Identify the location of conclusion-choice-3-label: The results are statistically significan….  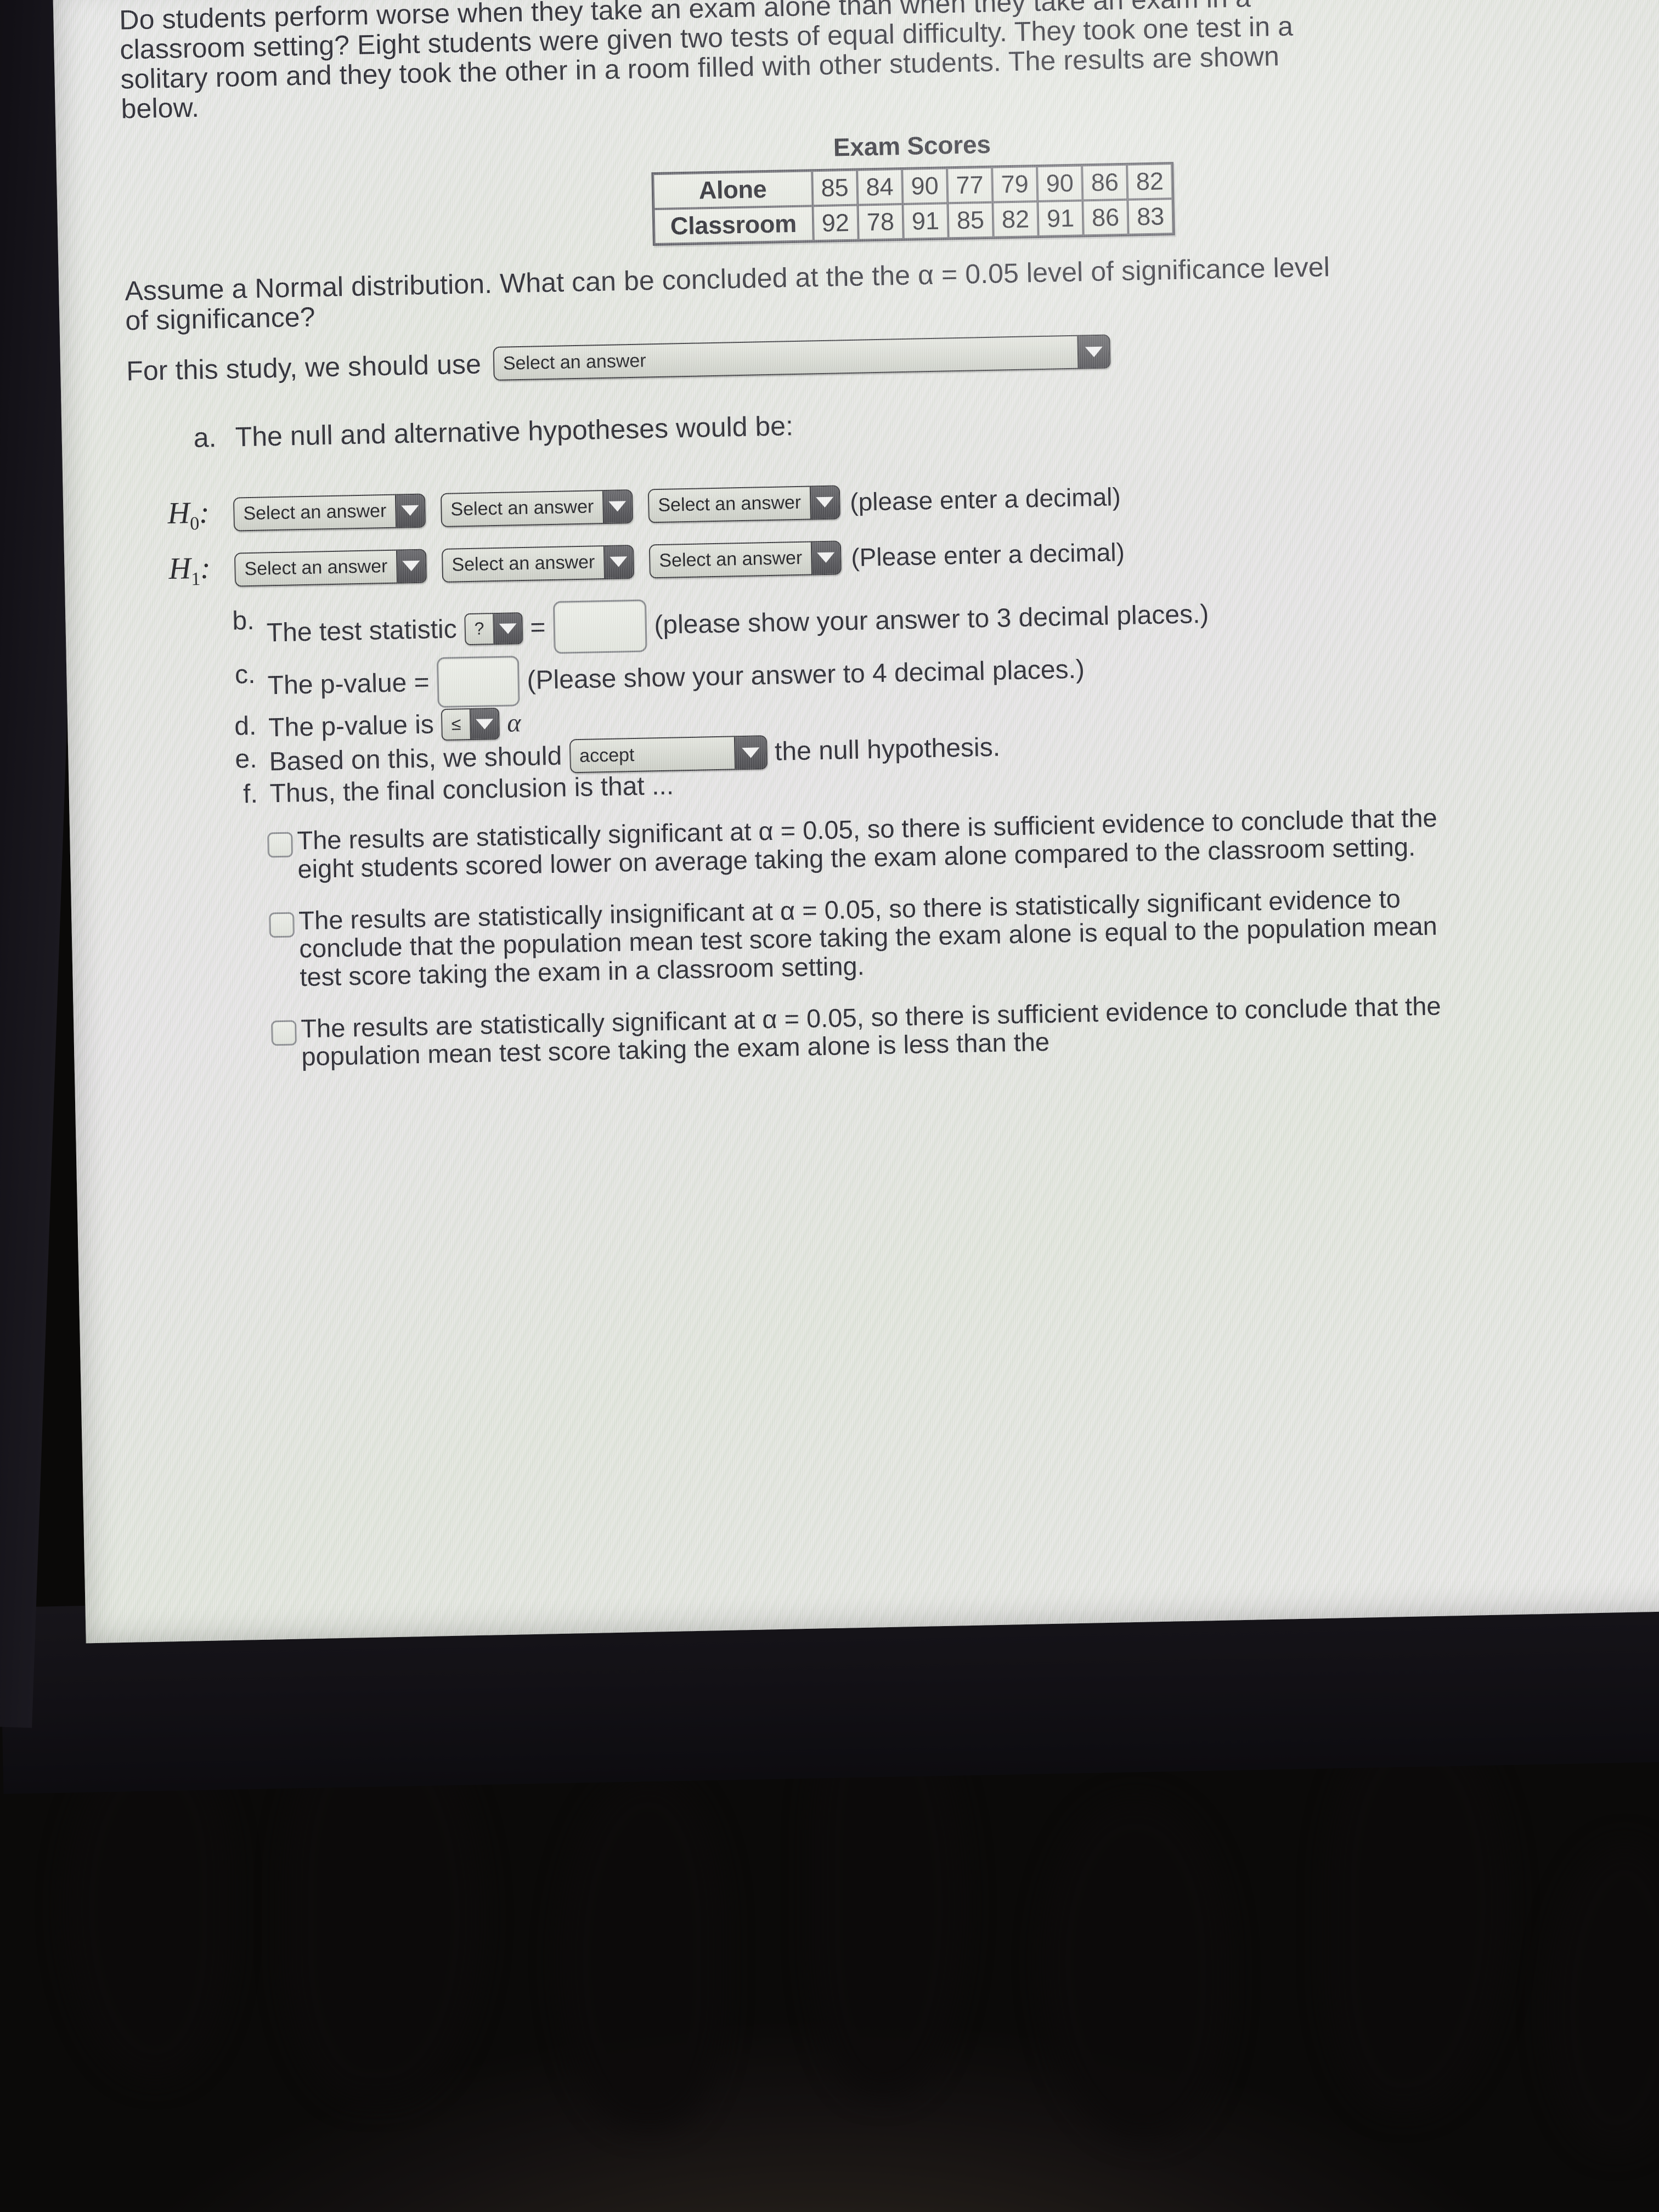
(871, 1031).